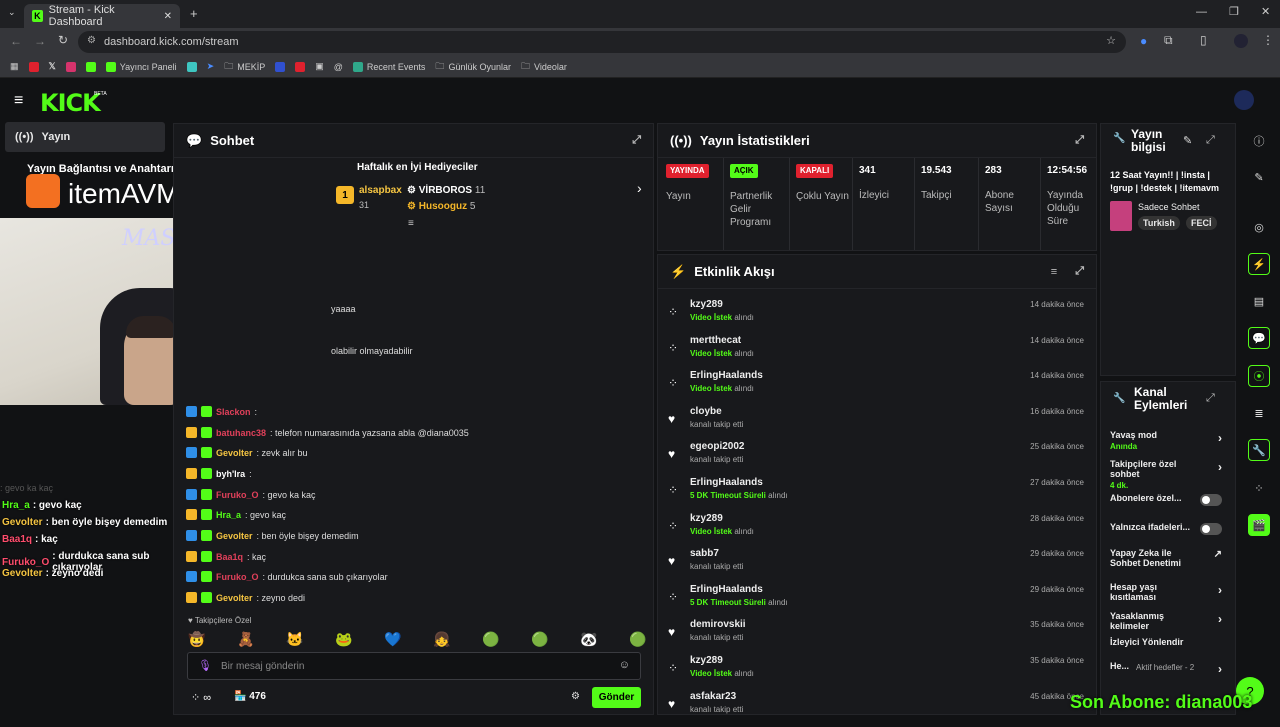 The image size is (1280, 727). What do you see at coordinates (1259, 264) in the screenshot?
I see `bolt-icon: ⚡` at bounding box center [1259, 264].